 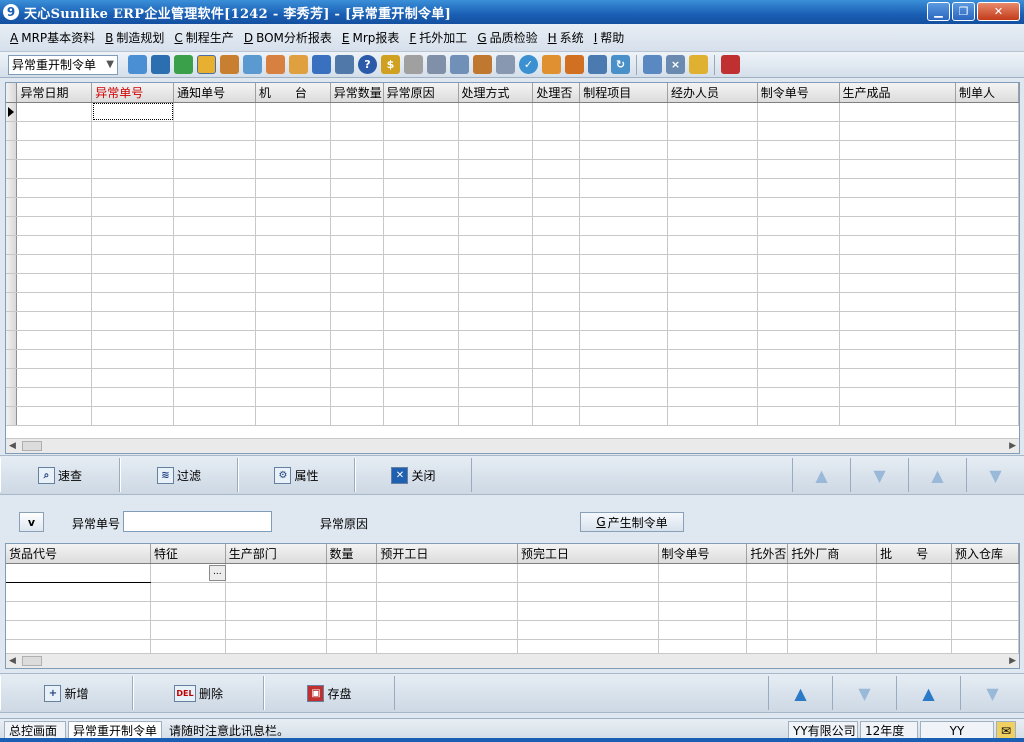 I want to click on col-item-code: 货品代号, so click(x=79, y=554).